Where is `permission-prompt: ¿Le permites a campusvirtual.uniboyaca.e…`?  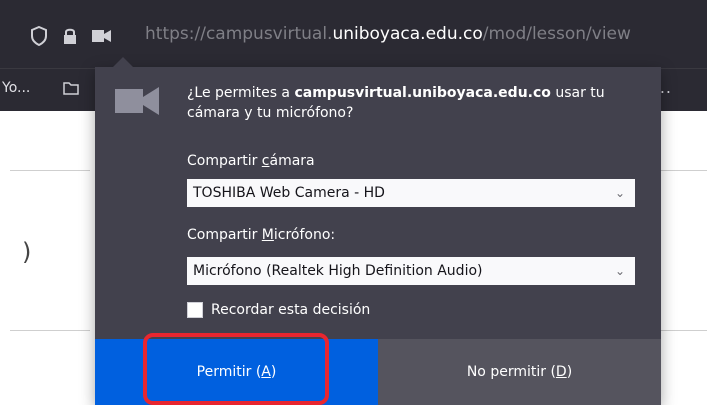
permission-prompt: ¿Le permites a campusvirtual.uniboyaca.e… is located at coordinates (396, 103).